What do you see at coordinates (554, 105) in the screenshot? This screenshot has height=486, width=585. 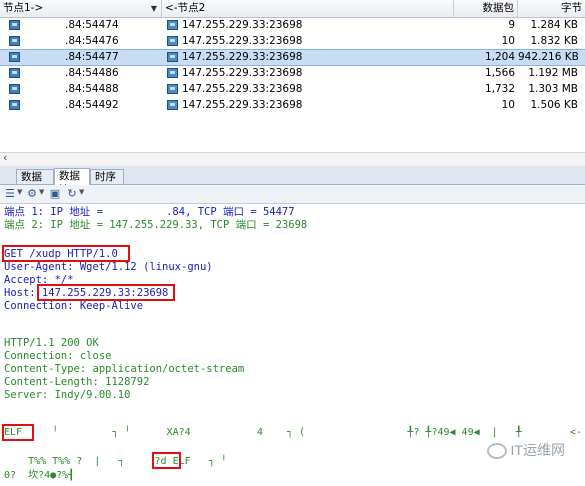 I see `byte-count: 1.506 KB` at bounding box center [554, 105].